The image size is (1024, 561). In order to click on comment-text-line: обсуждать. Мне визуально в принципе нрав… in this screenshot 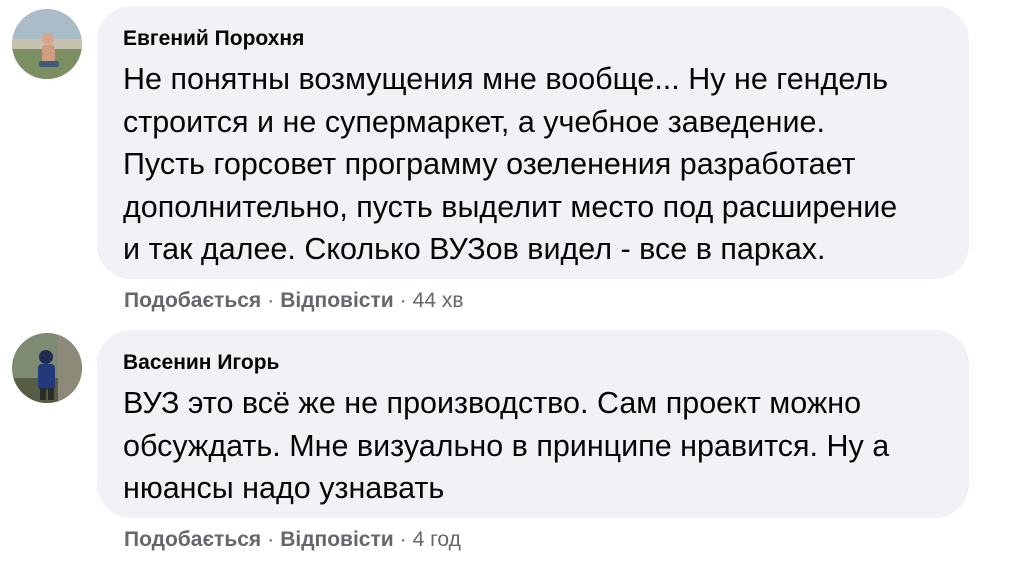, I will do `click(506, 445)`.